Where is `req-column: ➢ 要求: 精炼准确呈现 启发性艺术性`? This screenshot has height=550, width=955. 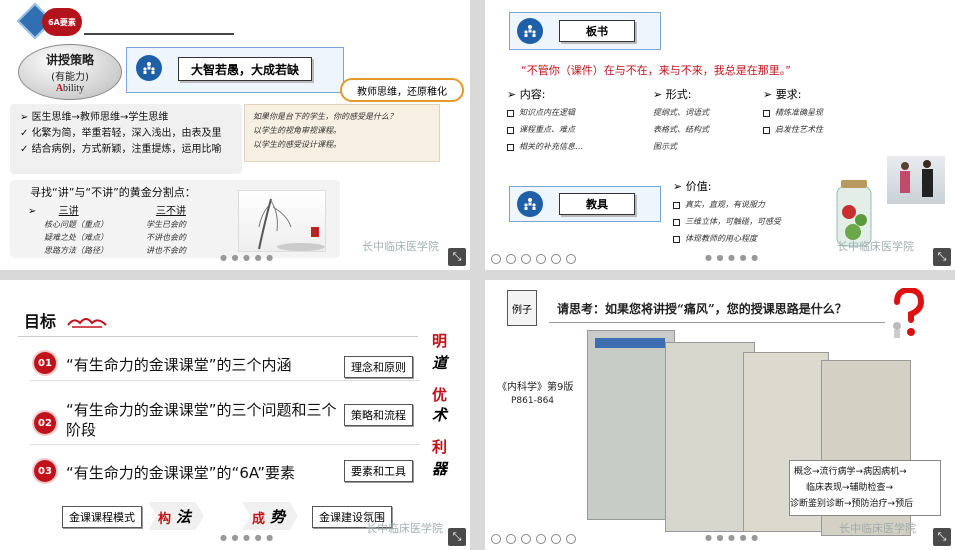
req-column: ➢ 要求: 精炼准确呈现 启发性艺术性 is located at coordinates (793, 112).